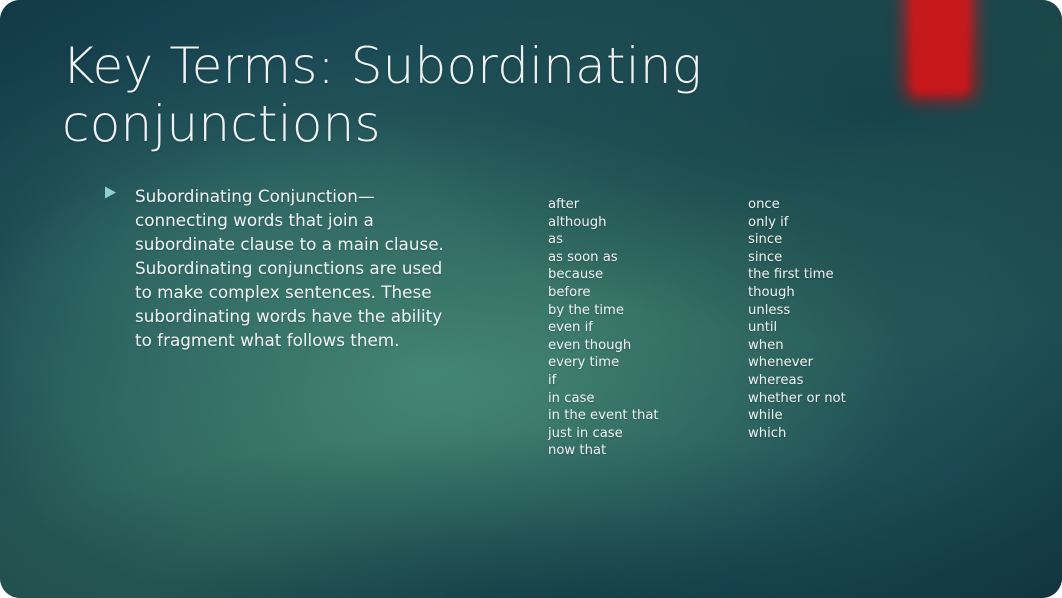 The width and height of the screenshot is (1062, 598). What do you see at coordinates (590, 345) in the screenshot?
I see `list-item: even though` at bounding box center [590, 345].